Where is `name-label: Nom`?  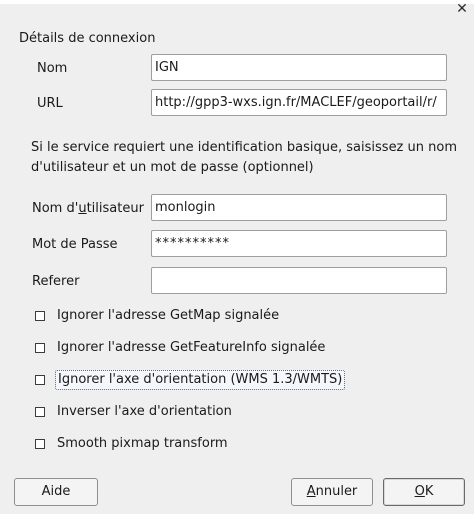
name-label: Nom is located at coordinates (52, 68).